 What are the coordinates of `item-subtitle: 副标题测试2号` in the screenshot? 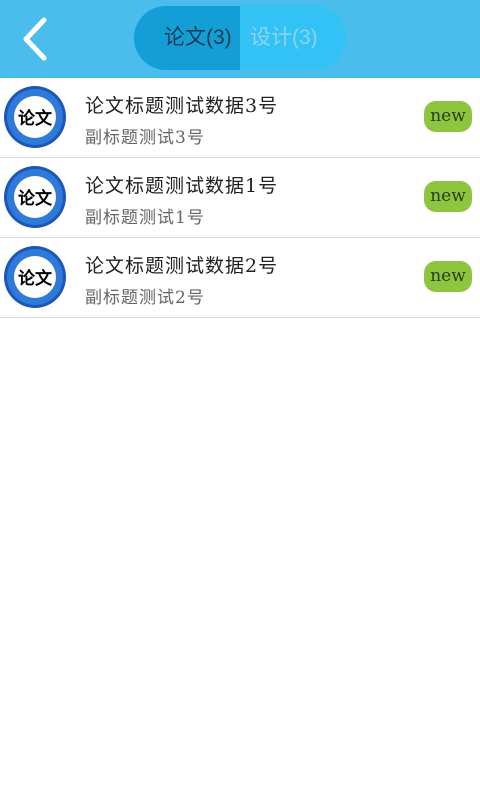 It's located at (145, 298).